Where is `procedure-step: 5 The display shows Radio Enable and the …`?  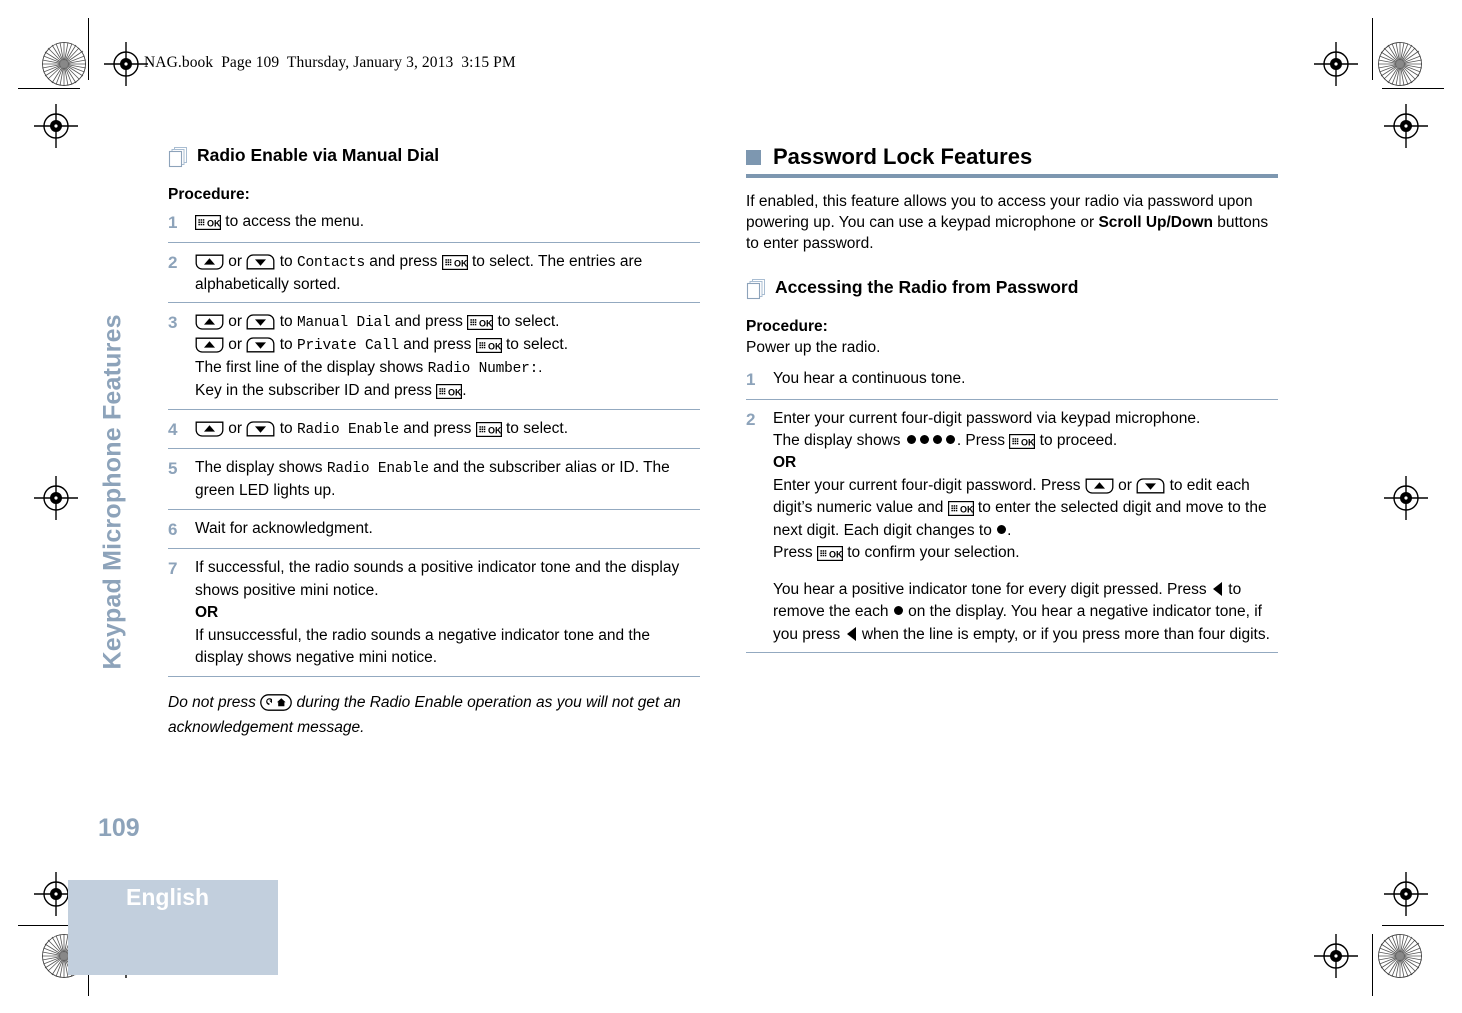
procedure-step: 5 The display shows Radio Enable and the … is located at coordinates (434, 483).